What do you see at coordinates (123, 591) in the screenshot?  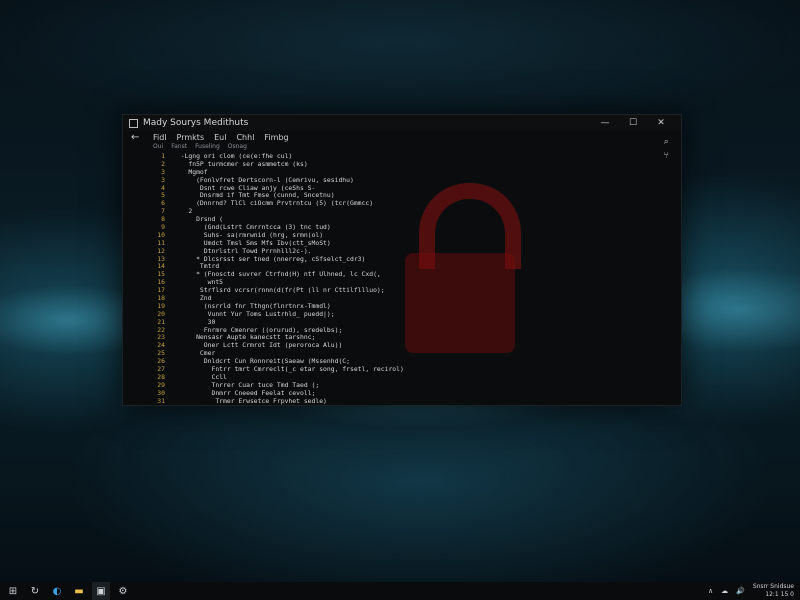 I see `settings-icon: ⚙` at bounding box center [123, 591].